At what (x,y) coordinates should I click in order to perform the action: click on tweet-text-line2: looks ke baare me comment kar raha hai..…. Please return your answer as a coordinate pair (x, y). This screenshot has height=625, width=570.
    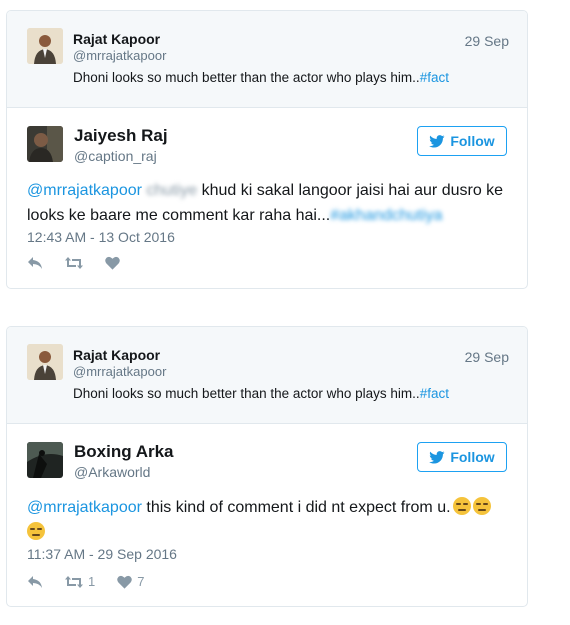
    Looking at the image, I should click on (179, 215).